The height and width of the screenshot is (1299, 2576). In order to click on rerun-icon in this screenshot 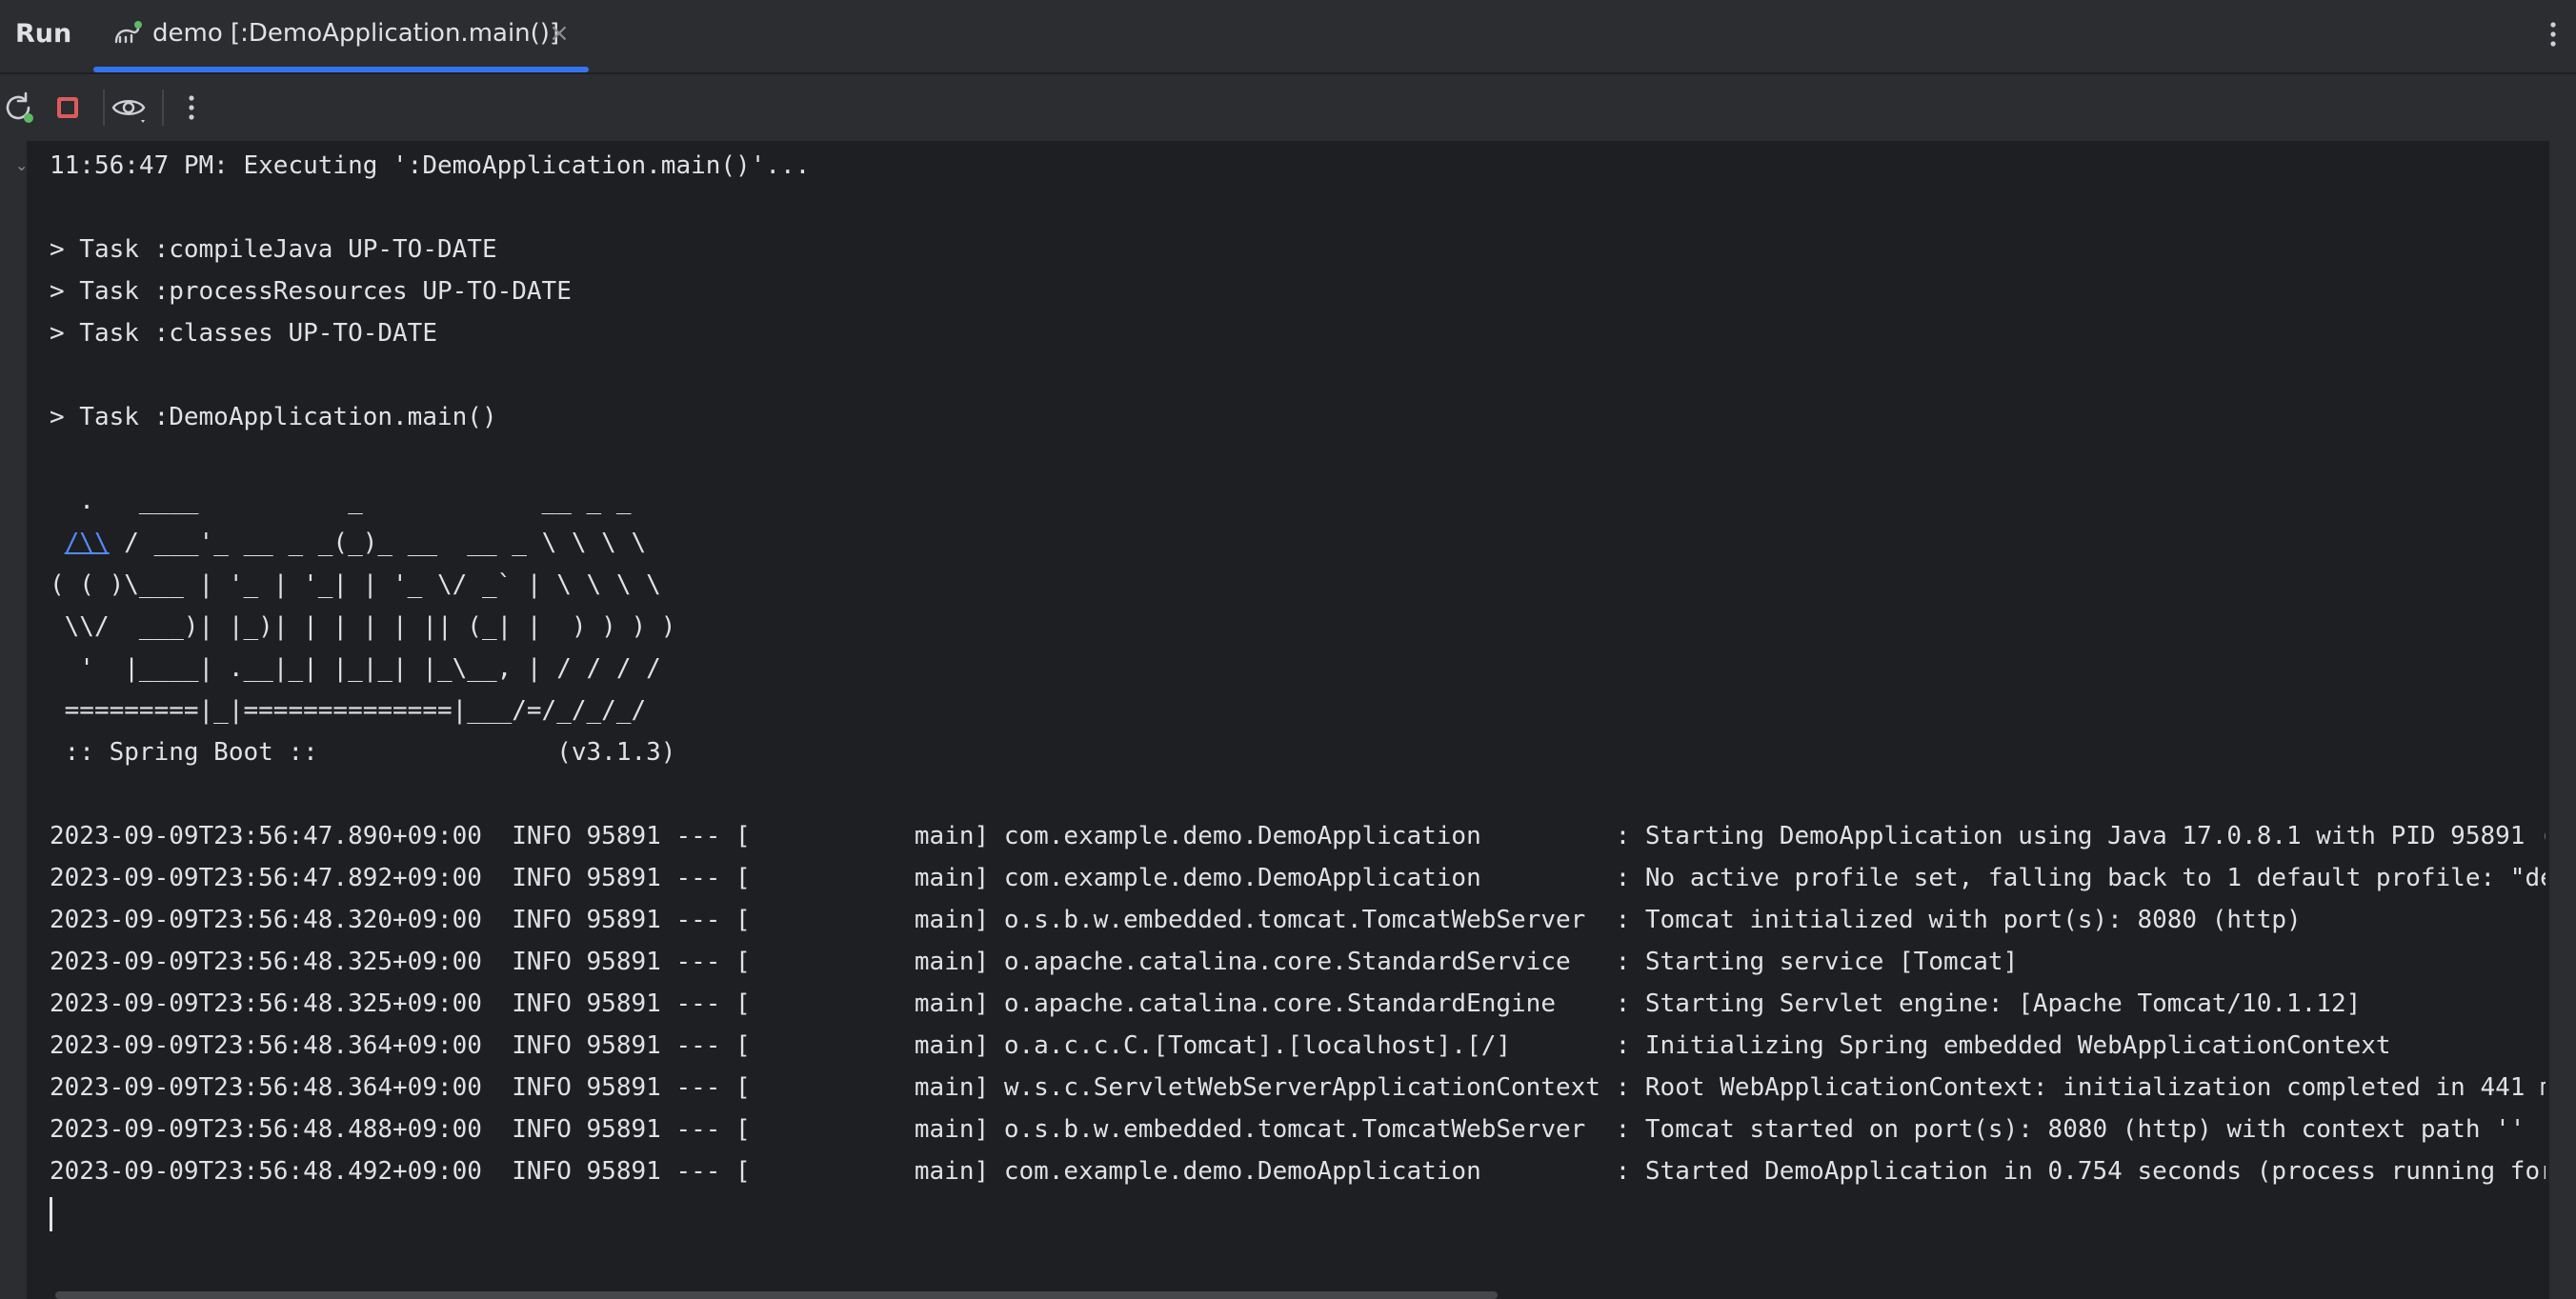, I will do `click(18, 108)`.